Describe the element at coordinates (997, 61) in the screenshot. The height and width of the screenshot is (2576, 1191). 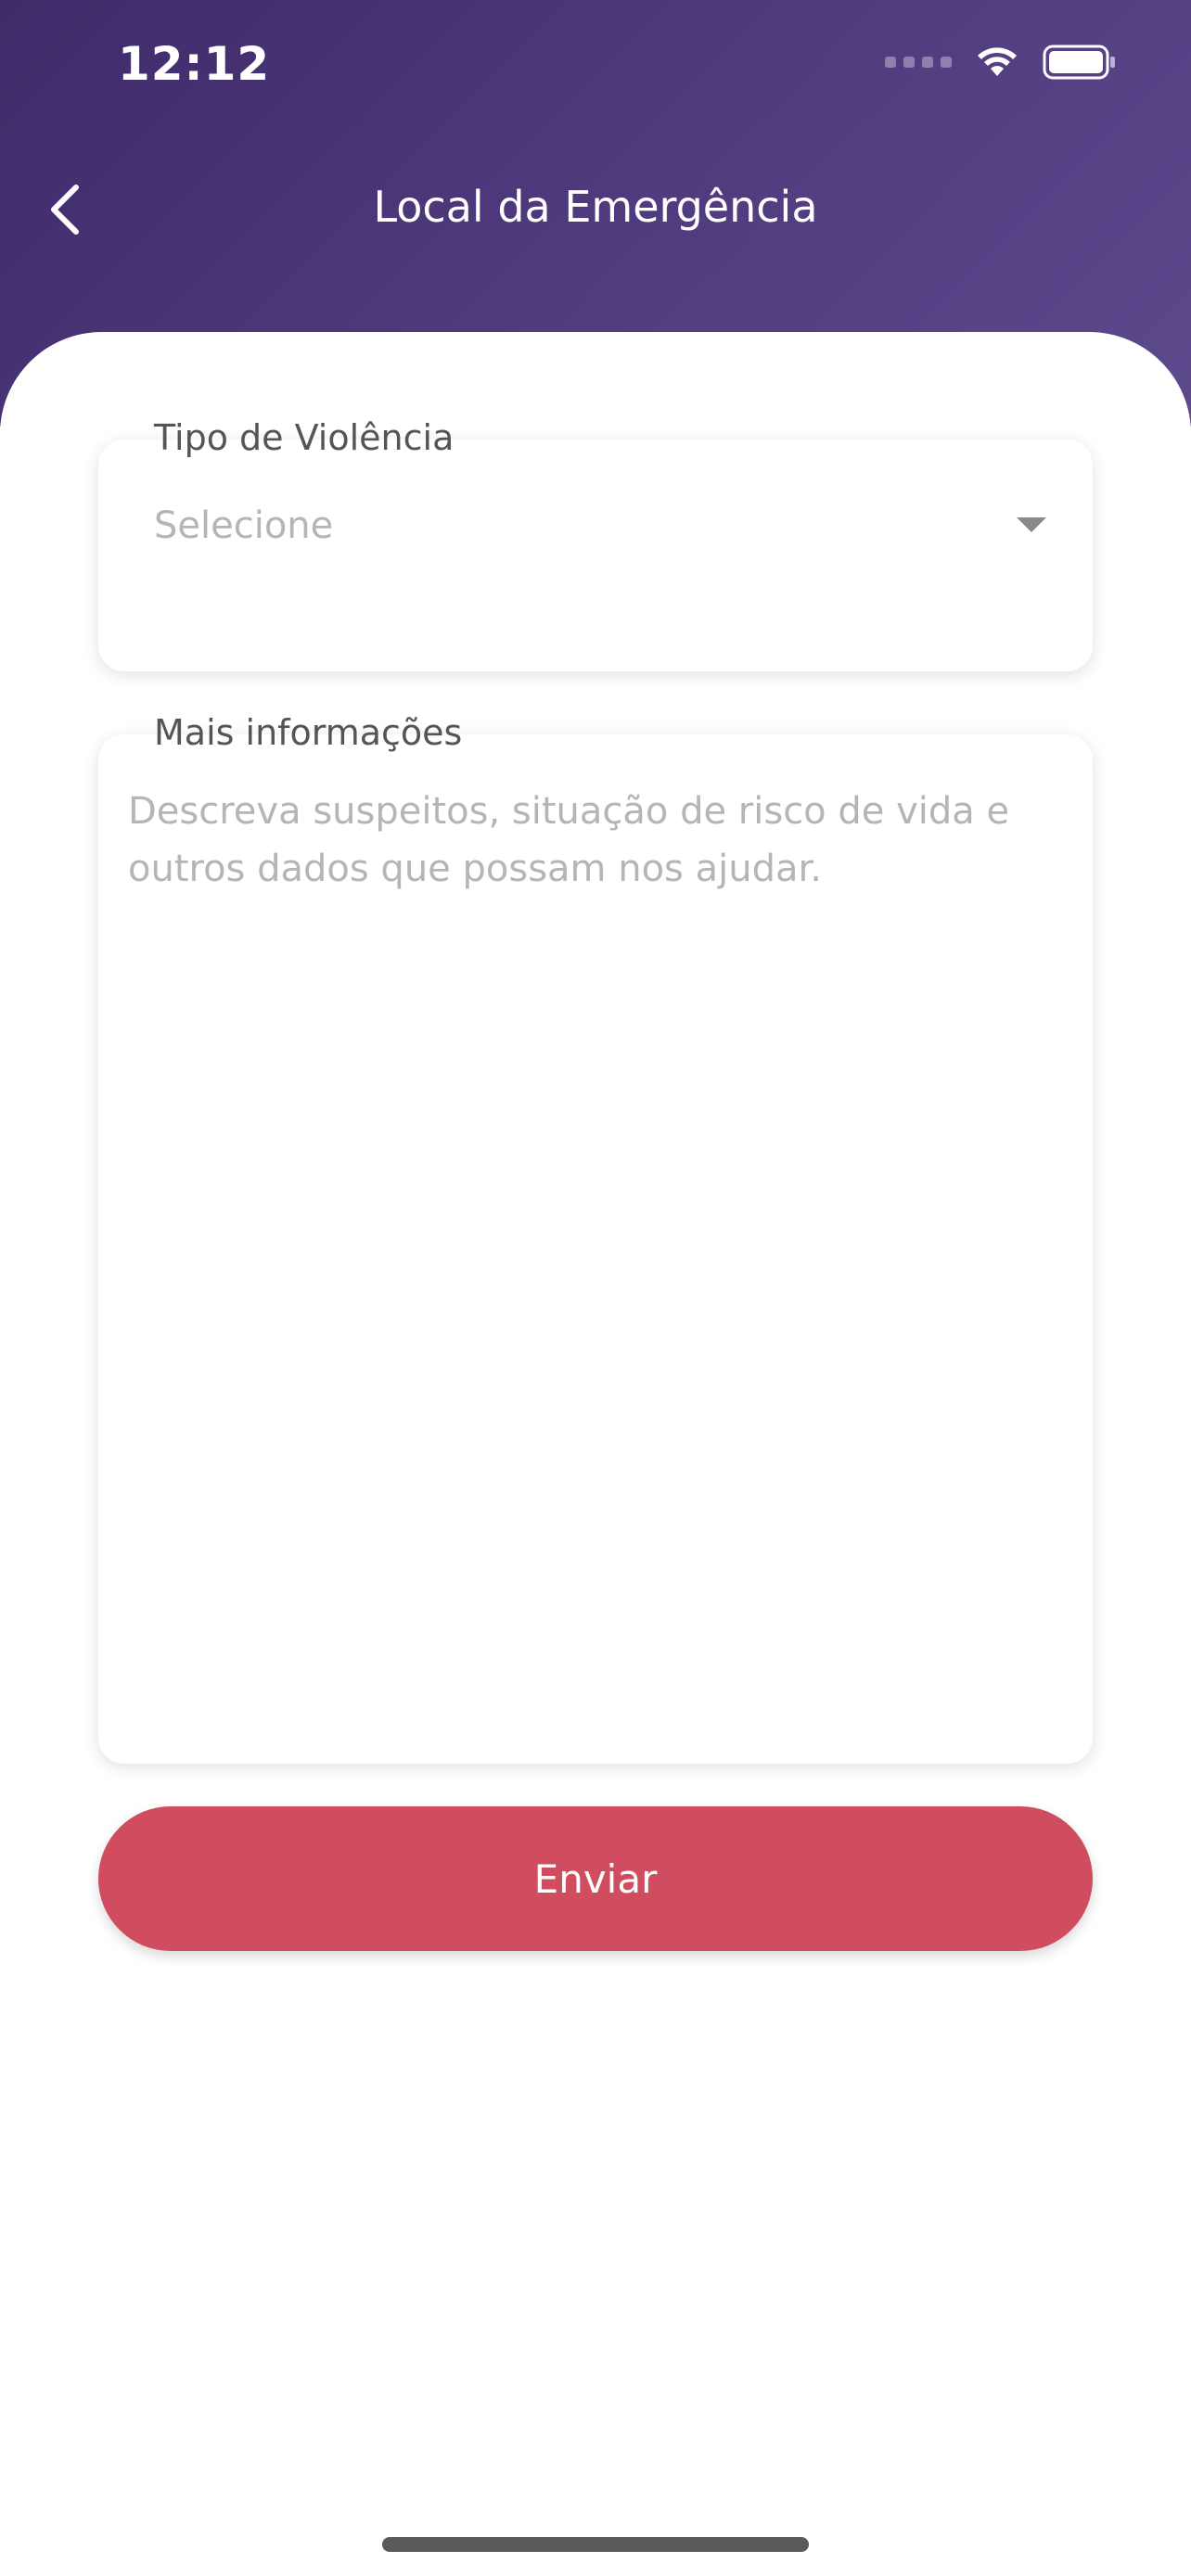
I see `wifi-icon` at that location.